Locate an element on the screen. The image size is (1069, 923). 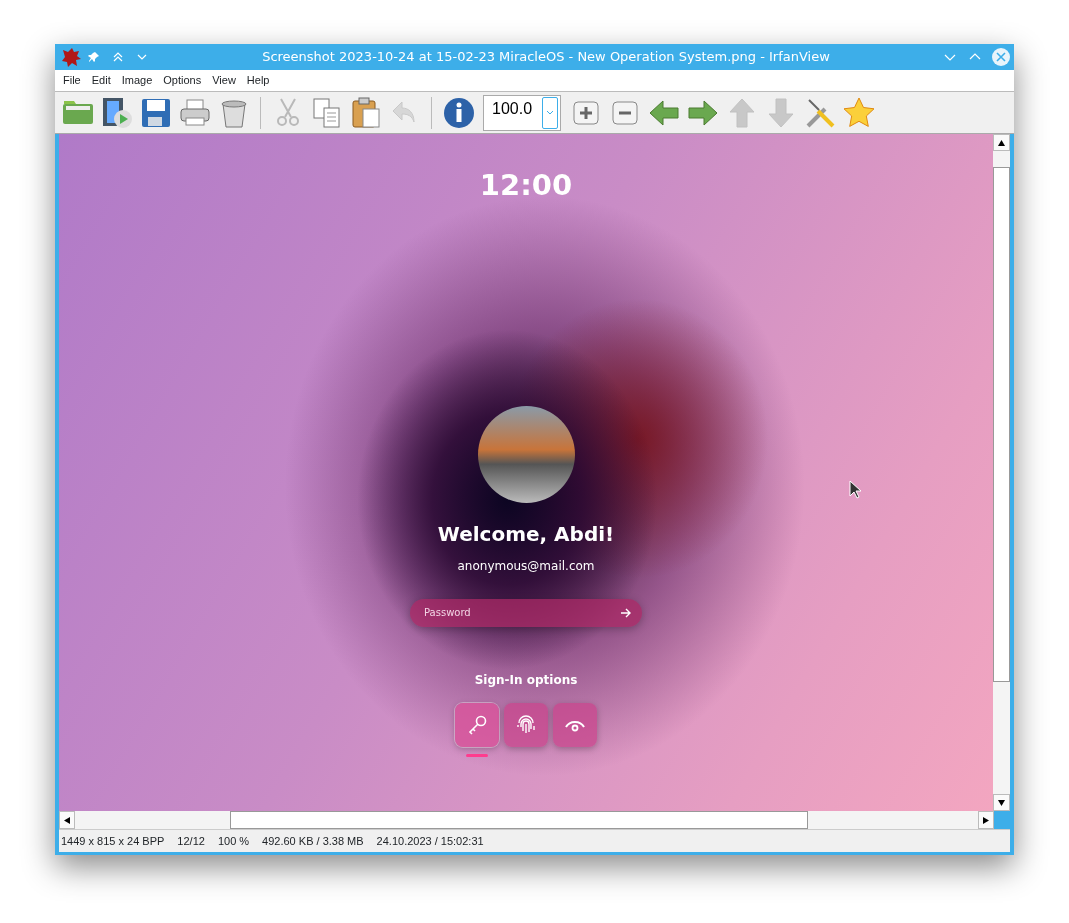
scroll-down-icon is located at coordinates (1001, 802).